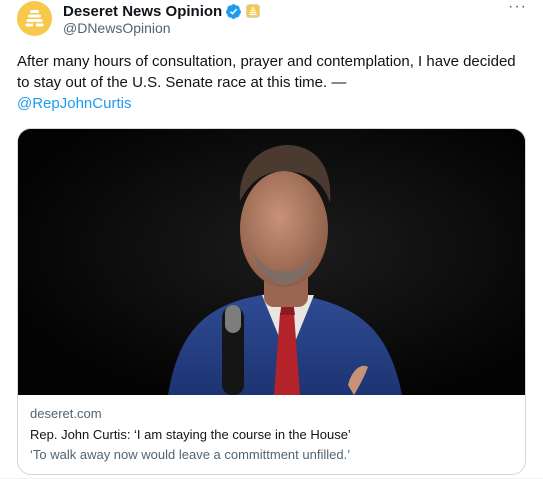 The height and width of the screenshot is (479, 543). What do you see at coordinates (66, 413) in the screenshot?
I see `card-domain: deseret.com` at bounding box center [66, 413].